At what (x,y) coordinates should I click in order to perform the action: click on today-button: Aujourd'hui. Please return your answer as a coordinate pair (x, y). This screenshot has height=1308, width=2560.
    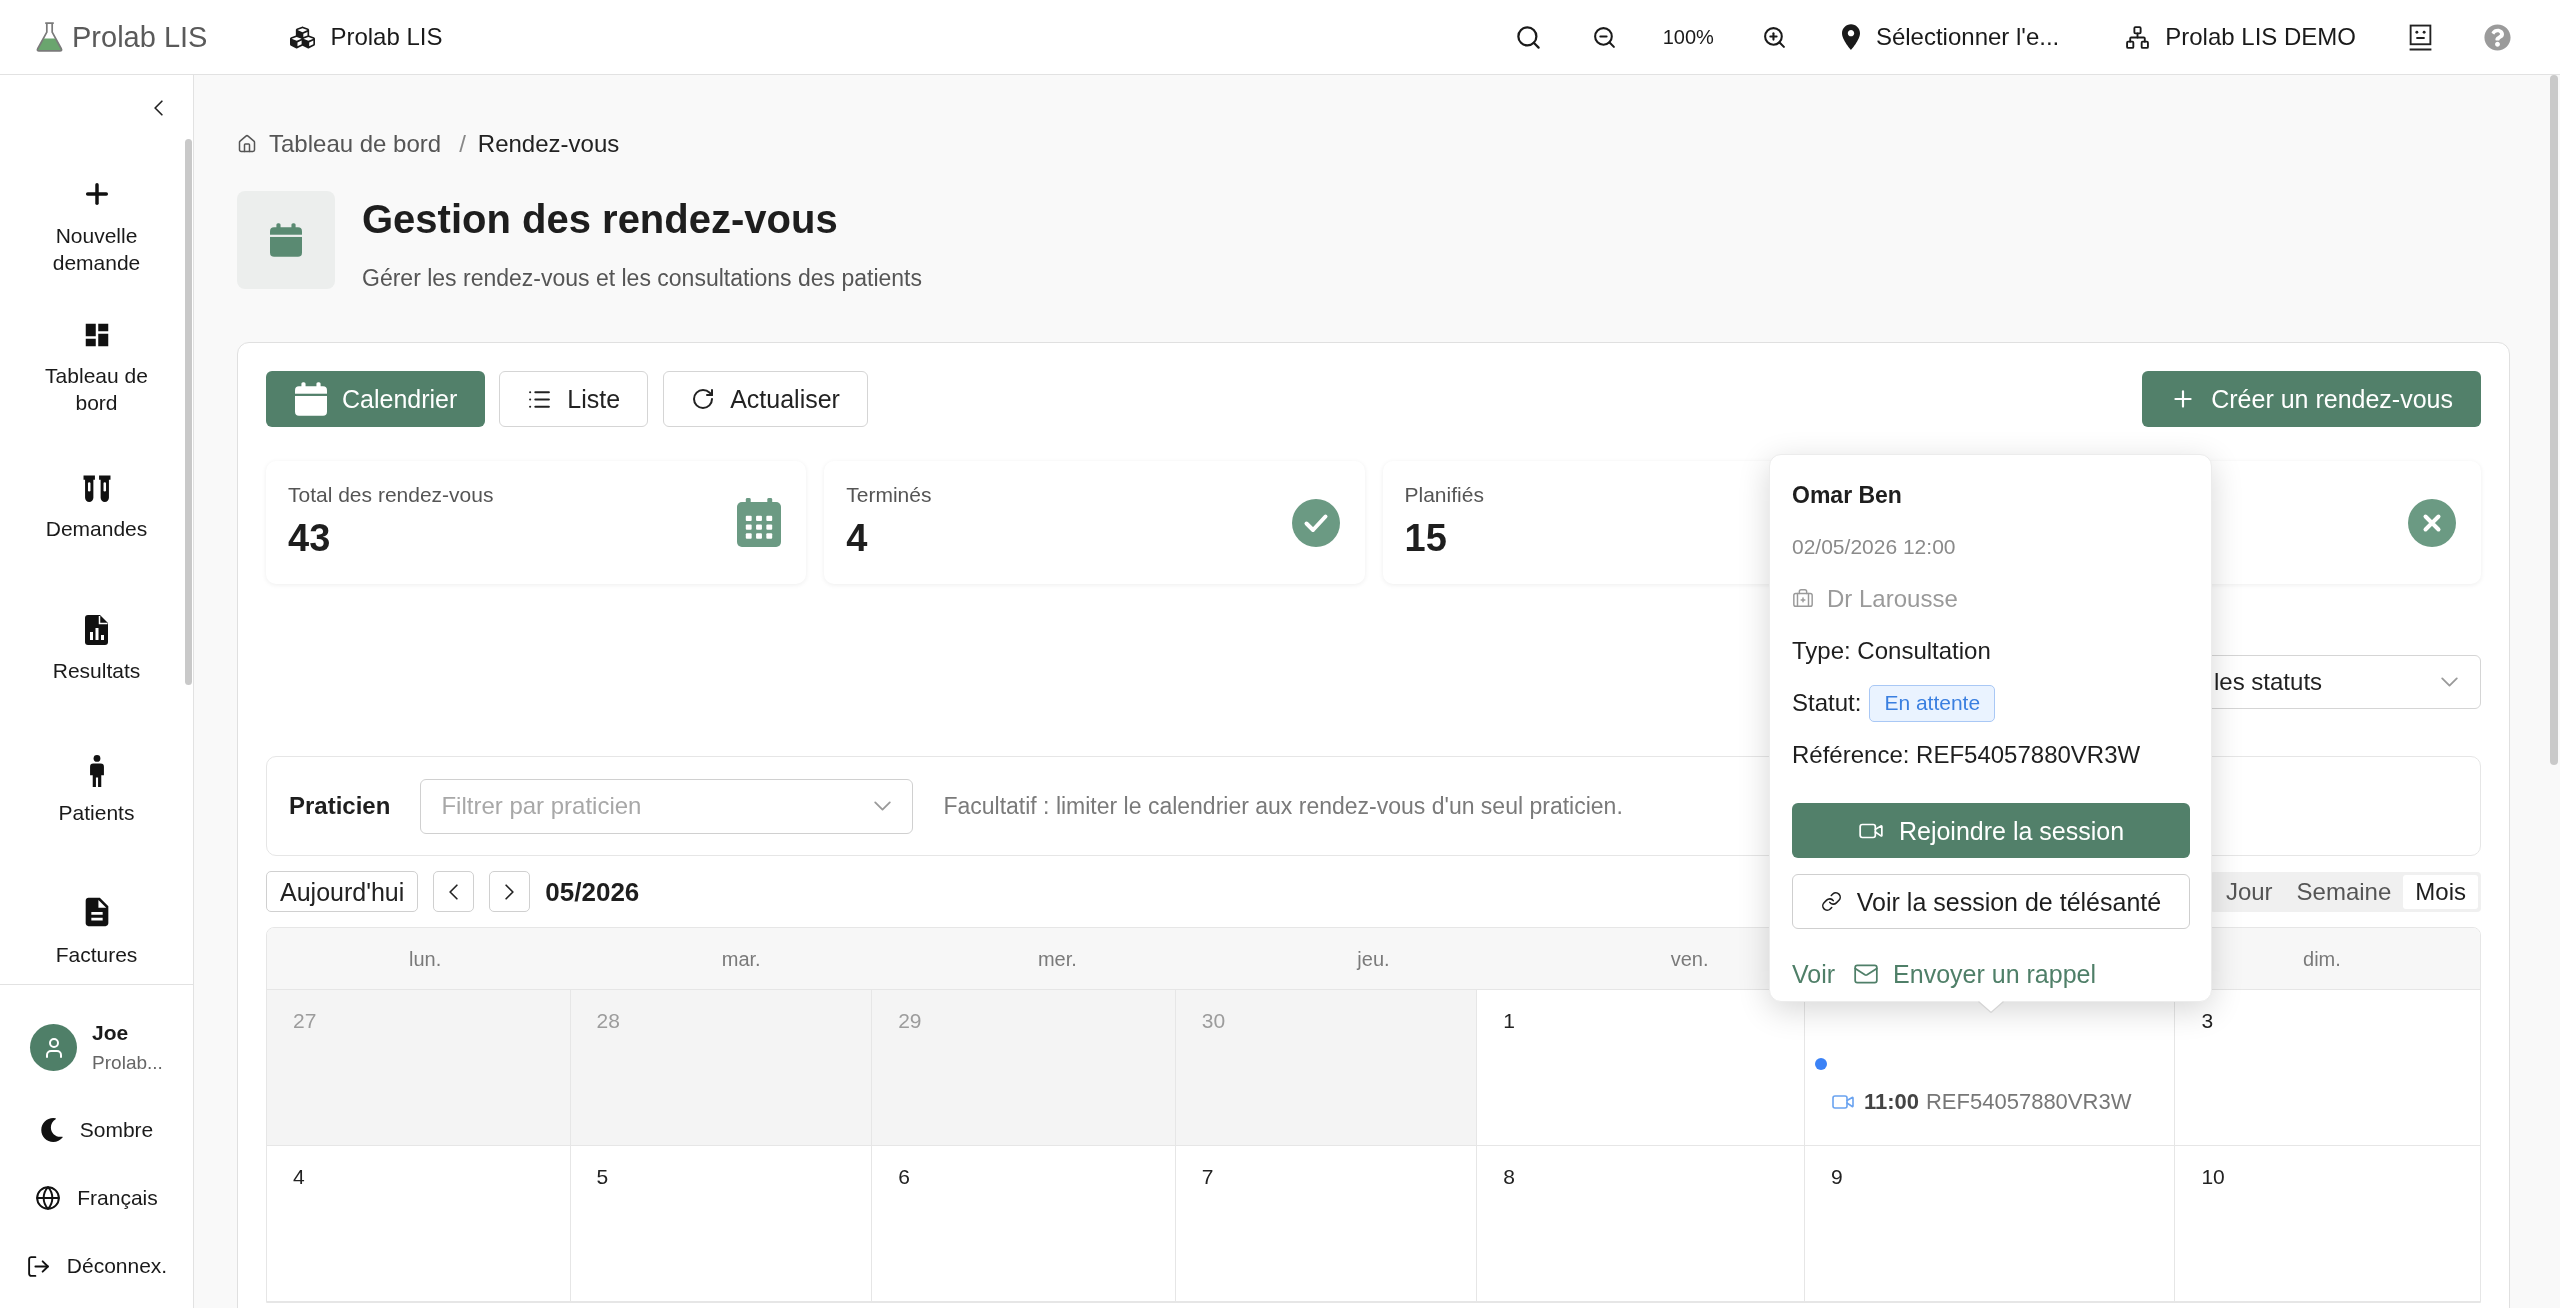
    Looking at the image, I should click on (342, 891).